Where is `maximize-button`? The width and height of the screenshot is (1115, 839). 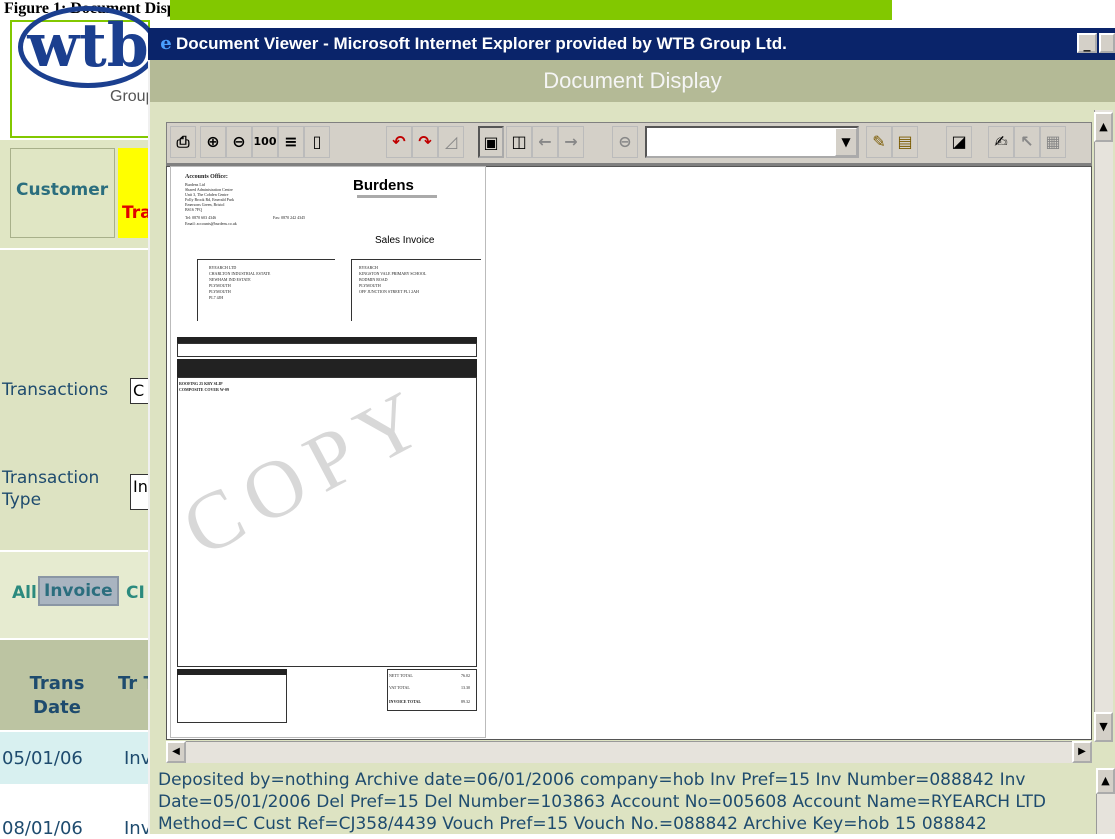
maximize-button is located at coordinates (1107, 43).